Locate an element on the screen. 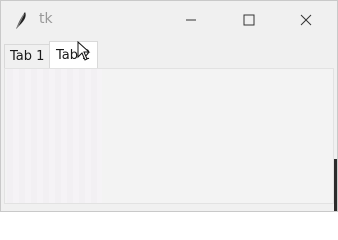 The height and width of the screenshot is (240, 338). maximize-icon is located at coordinates (249, 20).